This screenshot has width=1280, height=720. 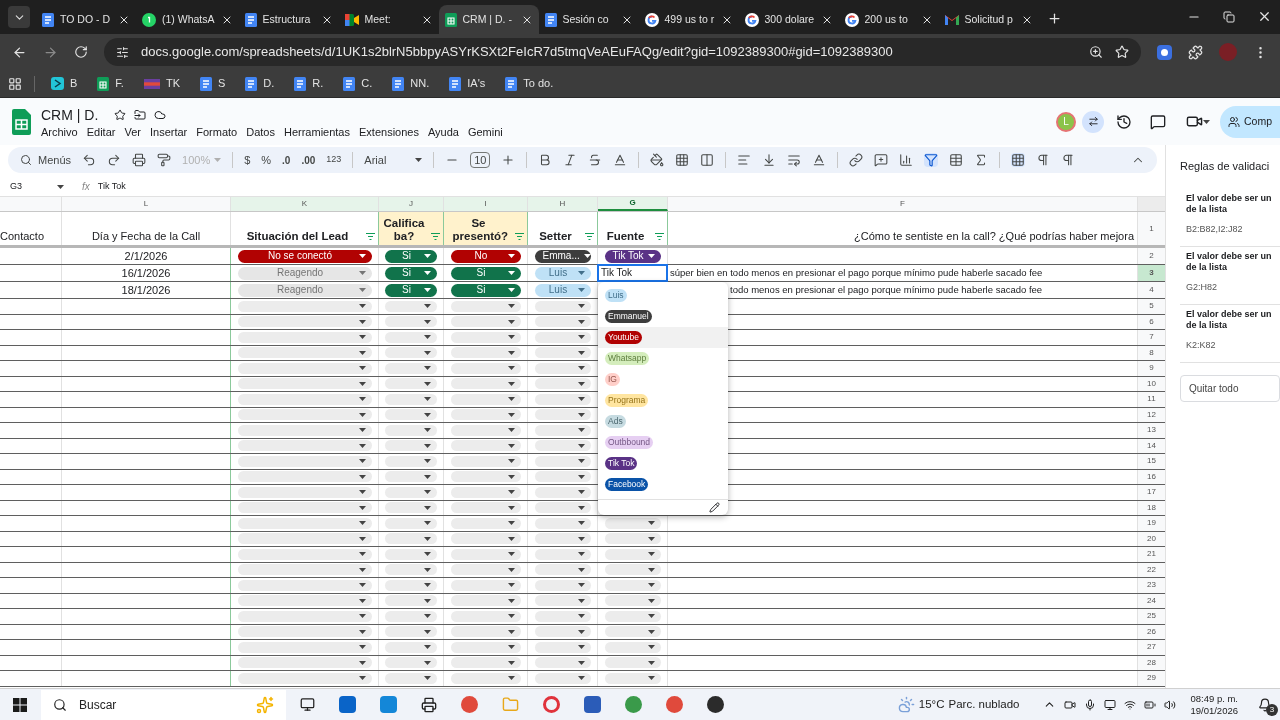 What do you see at coordinates (1214, 698) in the screenshot?
I see `clock-time: 08:49 p. m.` at bounding box center [1214, 698].